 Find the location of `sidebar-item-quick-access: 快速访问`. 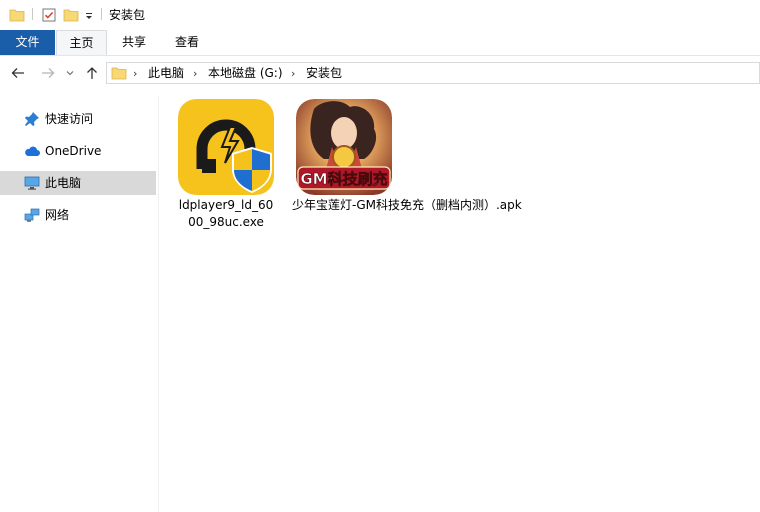

sidebar-item-quick-access: 快速访问 is located at coordinates (78, 119).